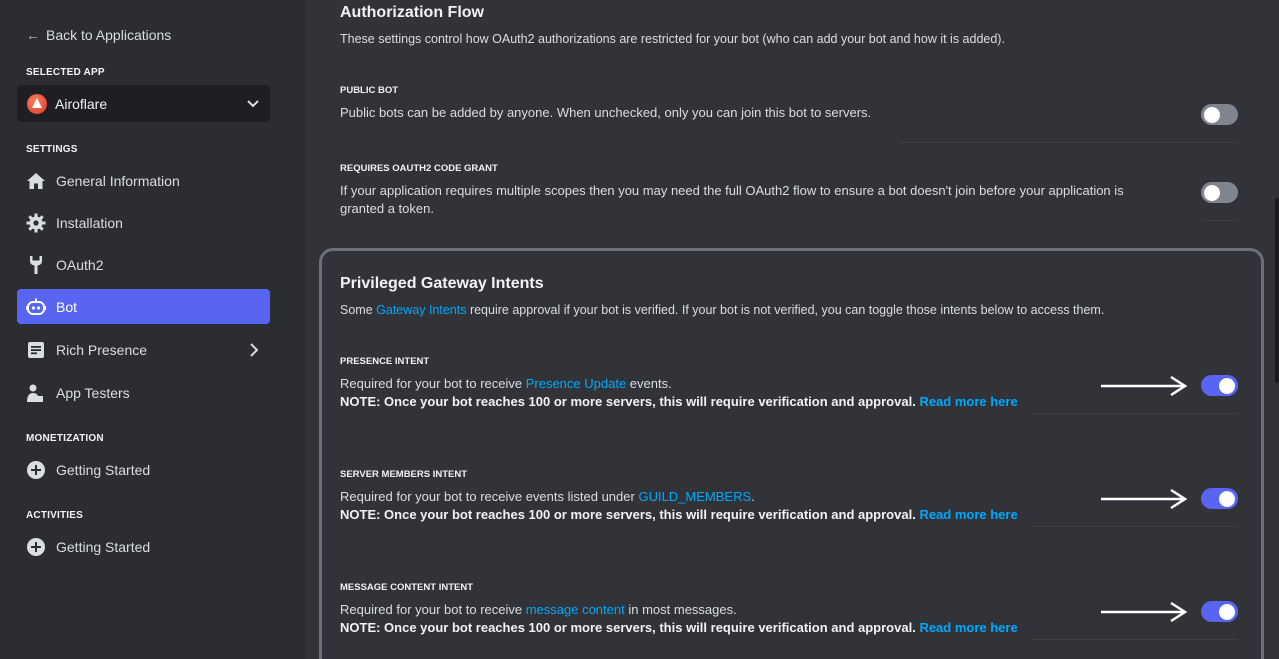  Describe the element at coordinates (385, 361) in the screenshot. I see `presence-intent-label: PRESENCE INTENT` at that location.